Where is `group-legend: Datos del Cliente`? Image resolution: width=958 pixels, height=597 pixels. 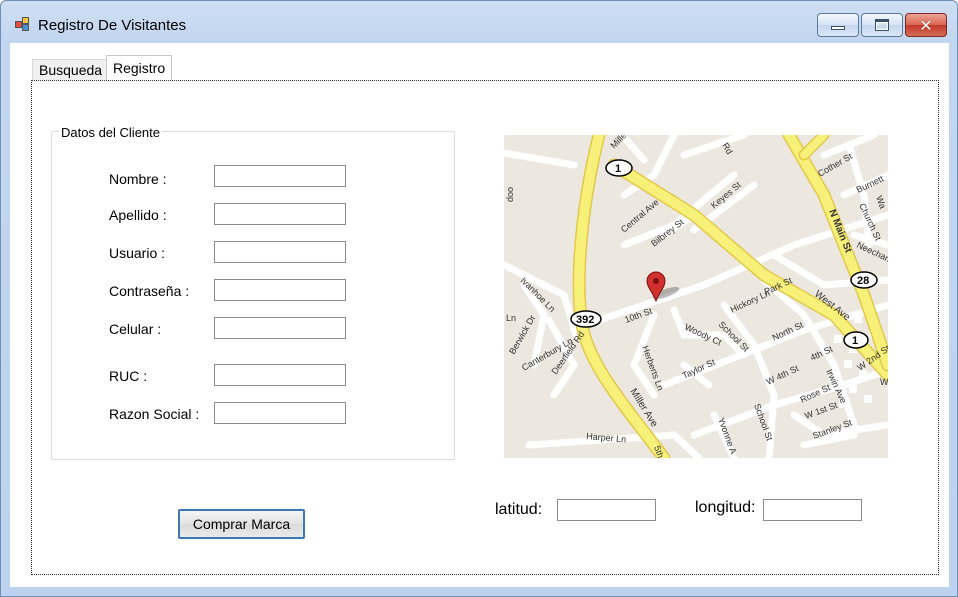
group-legend: Datos del Cliente is located at coordinates (110, 132).